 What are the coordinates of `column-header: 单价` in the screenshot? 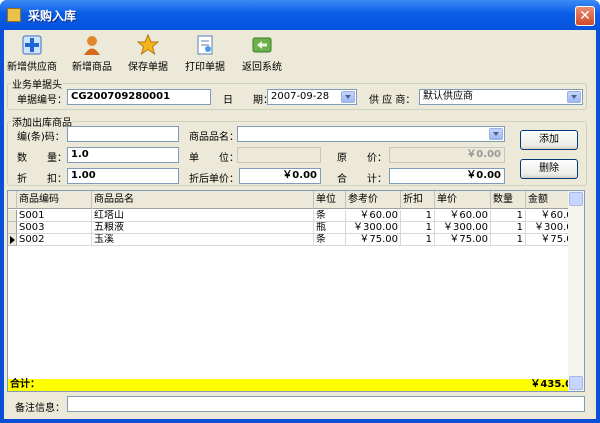 It's located at (463, 200).